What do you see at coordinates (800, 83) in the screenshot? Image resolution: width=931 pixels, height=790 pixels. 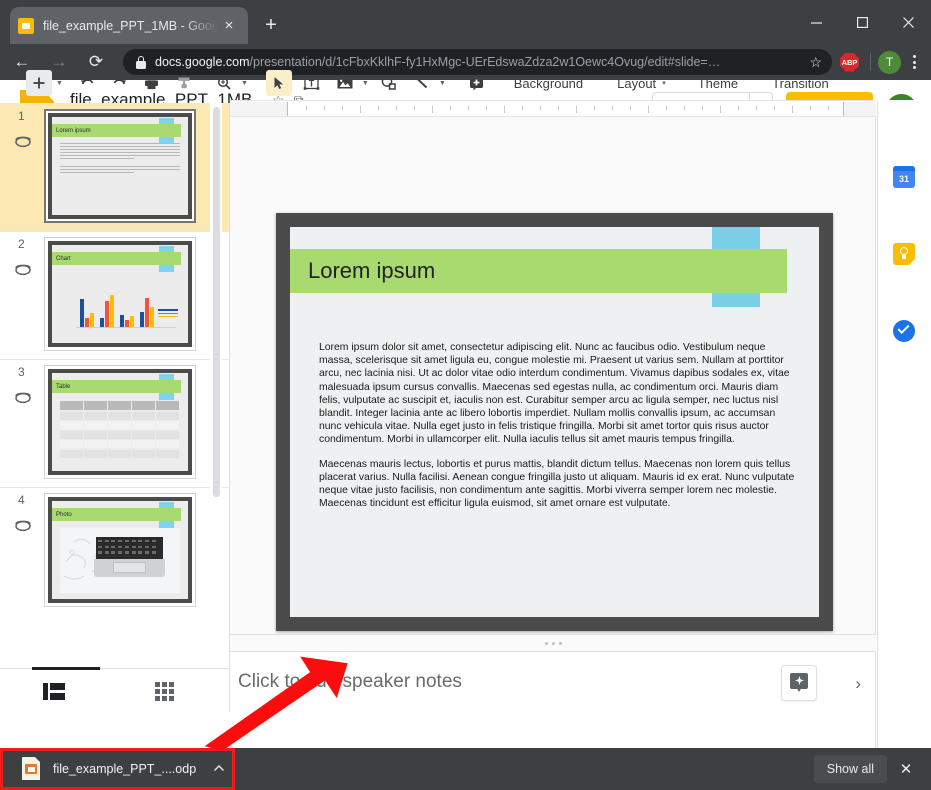 I see `transition-button: Transition` at bounding box center [800, 83].